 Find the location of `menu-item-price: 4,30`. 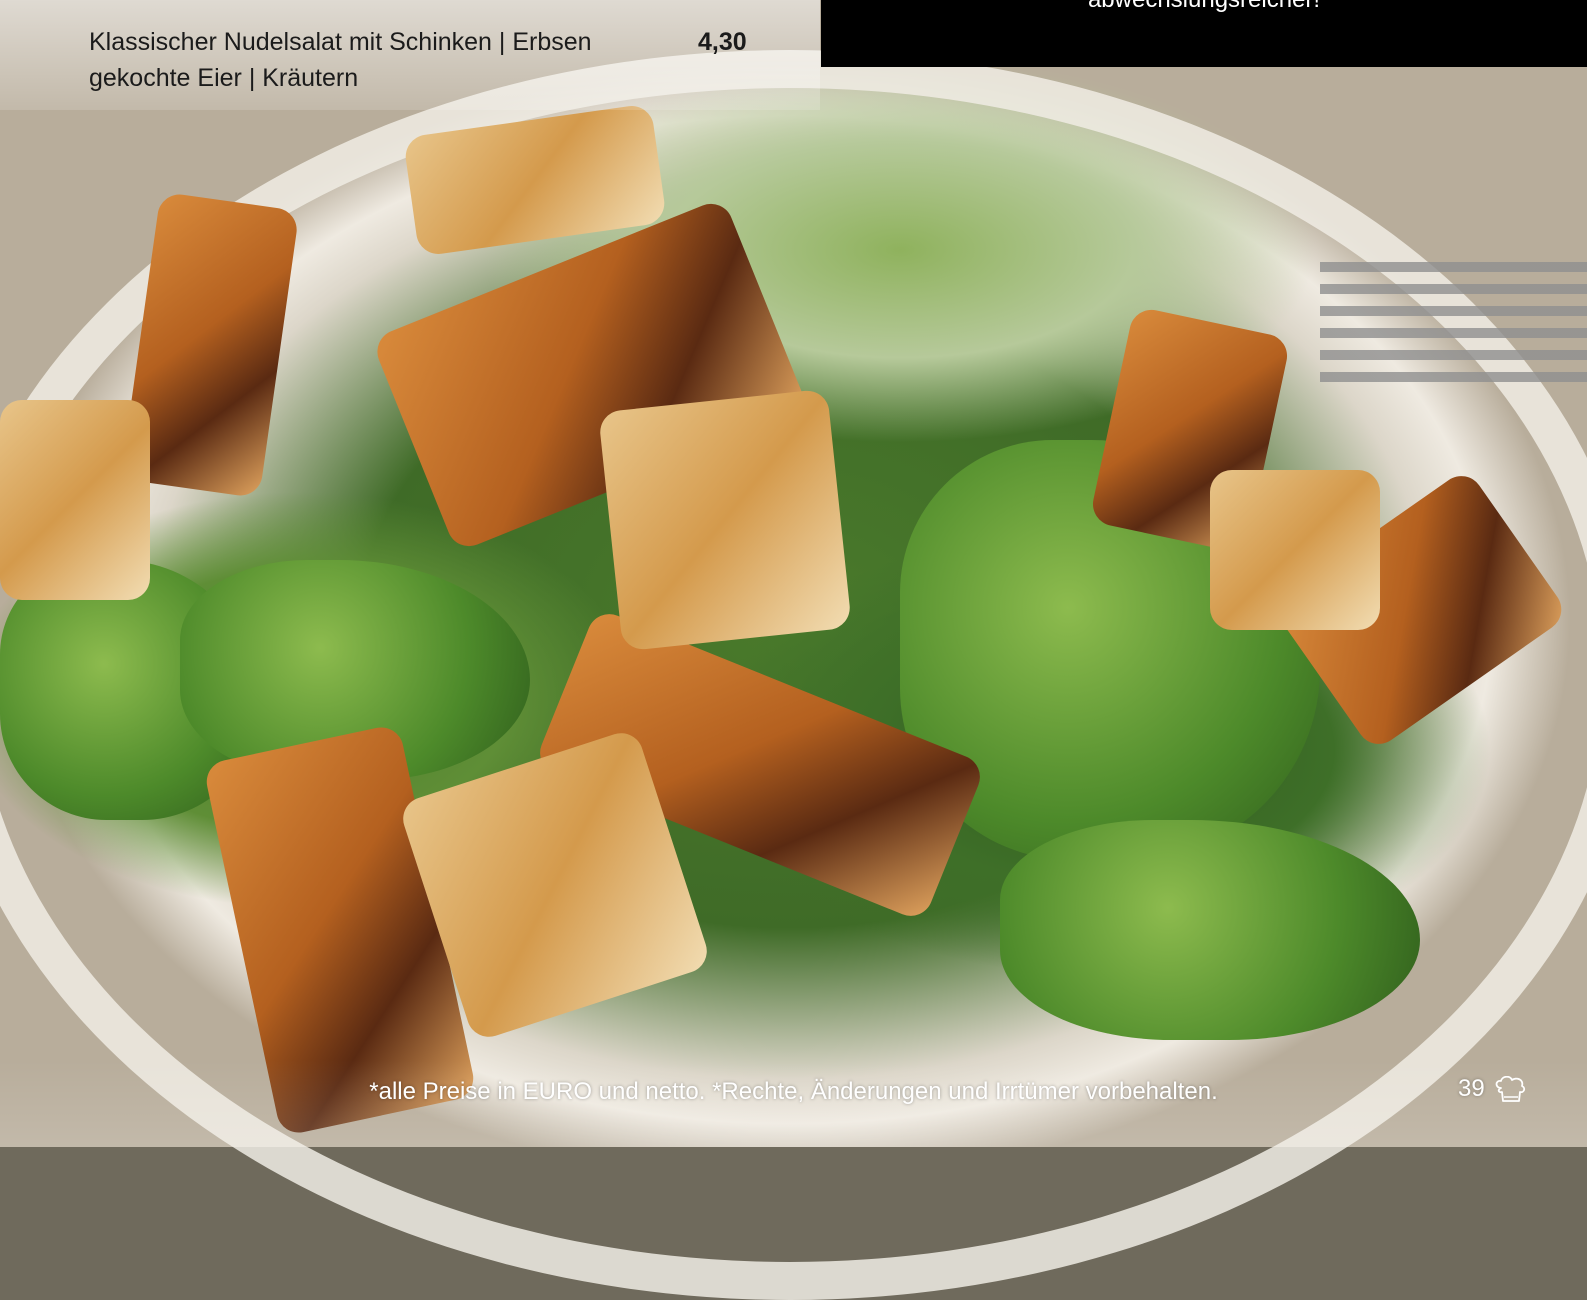

menu-item-price: 4,30 is located at coordinates (722, 42).